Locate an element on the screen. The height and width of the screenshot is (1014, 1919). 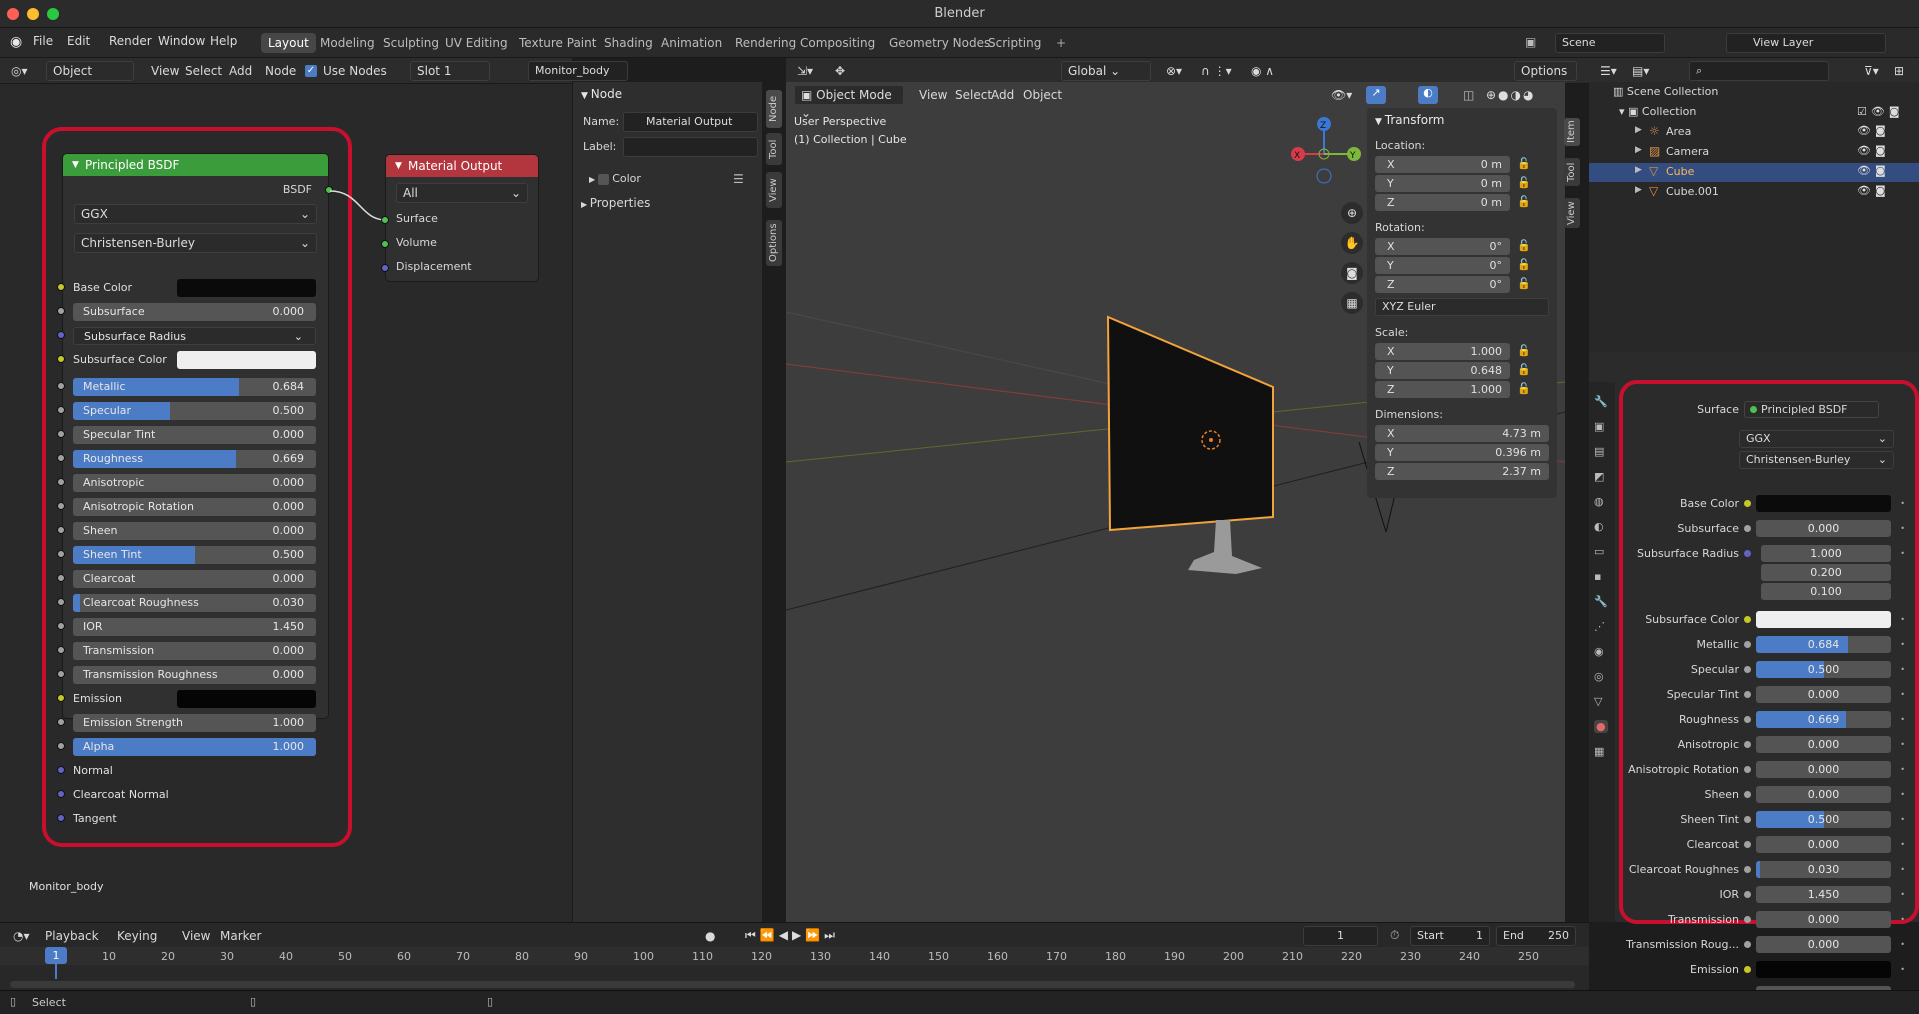
filter-icon: ⊽▾ is located at coordinates (1871, 71).